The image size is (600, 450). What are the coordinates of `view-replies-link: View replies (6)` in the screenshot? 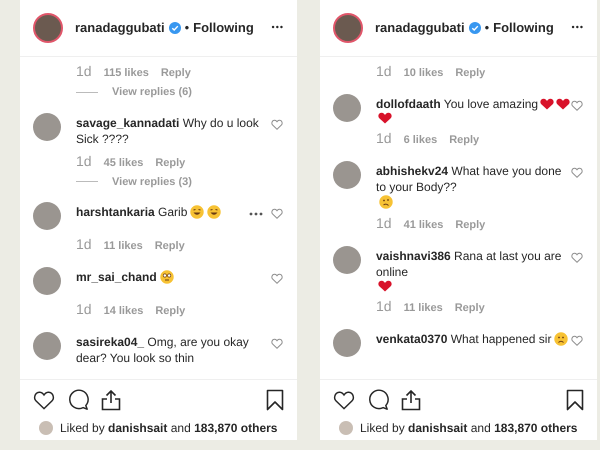 It's located at (152, 92).